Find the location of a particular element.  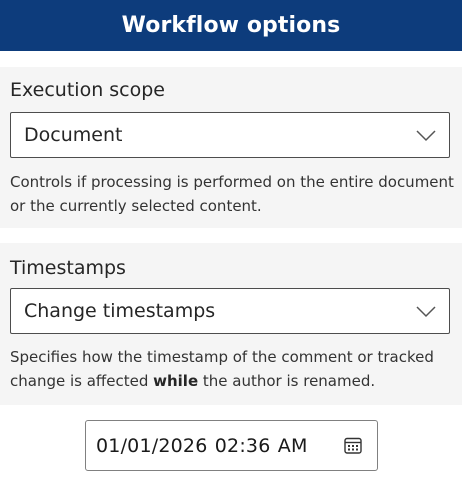

execution-scope-label: Execution scope is located at coordinates (87, 90).